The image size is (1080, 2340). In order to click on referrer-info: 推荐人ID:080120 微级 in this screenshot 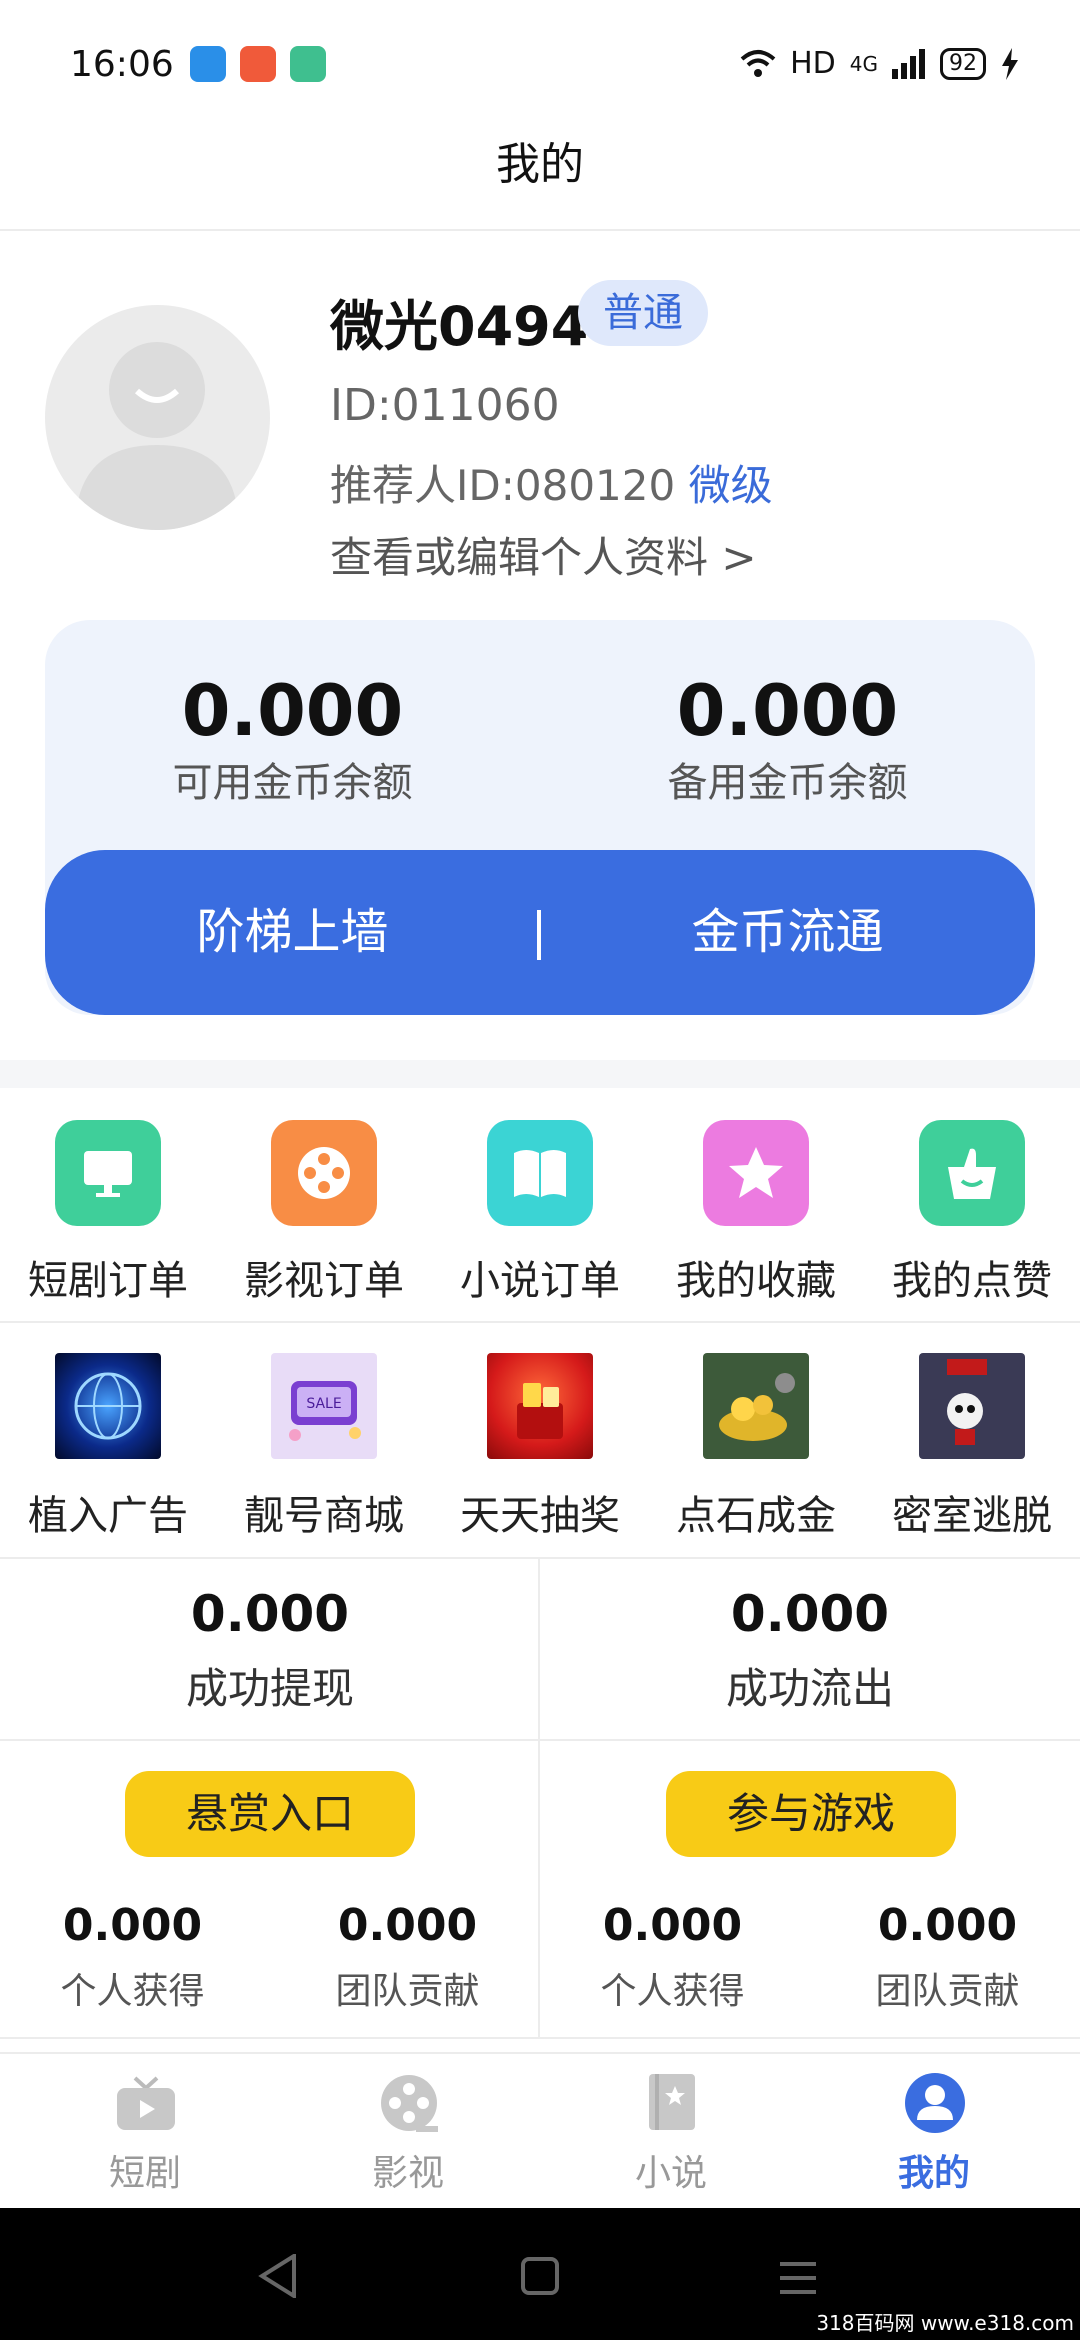, I will do `click(551, 482)`.